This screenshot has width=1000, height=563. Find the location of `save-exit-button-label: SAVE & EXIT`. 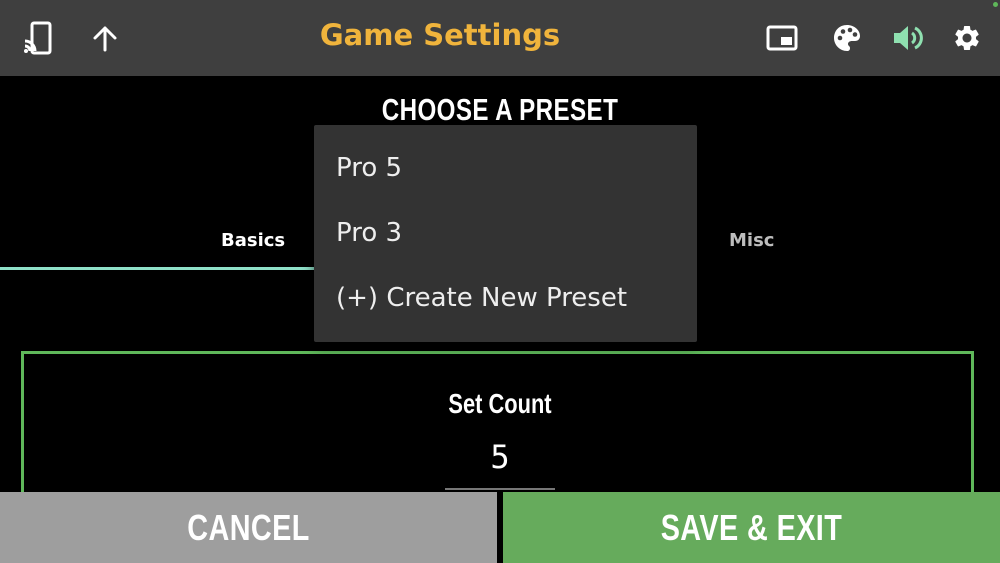

save-exit-button-label: SAVE & EXIT is located at coordinates (751, 527).